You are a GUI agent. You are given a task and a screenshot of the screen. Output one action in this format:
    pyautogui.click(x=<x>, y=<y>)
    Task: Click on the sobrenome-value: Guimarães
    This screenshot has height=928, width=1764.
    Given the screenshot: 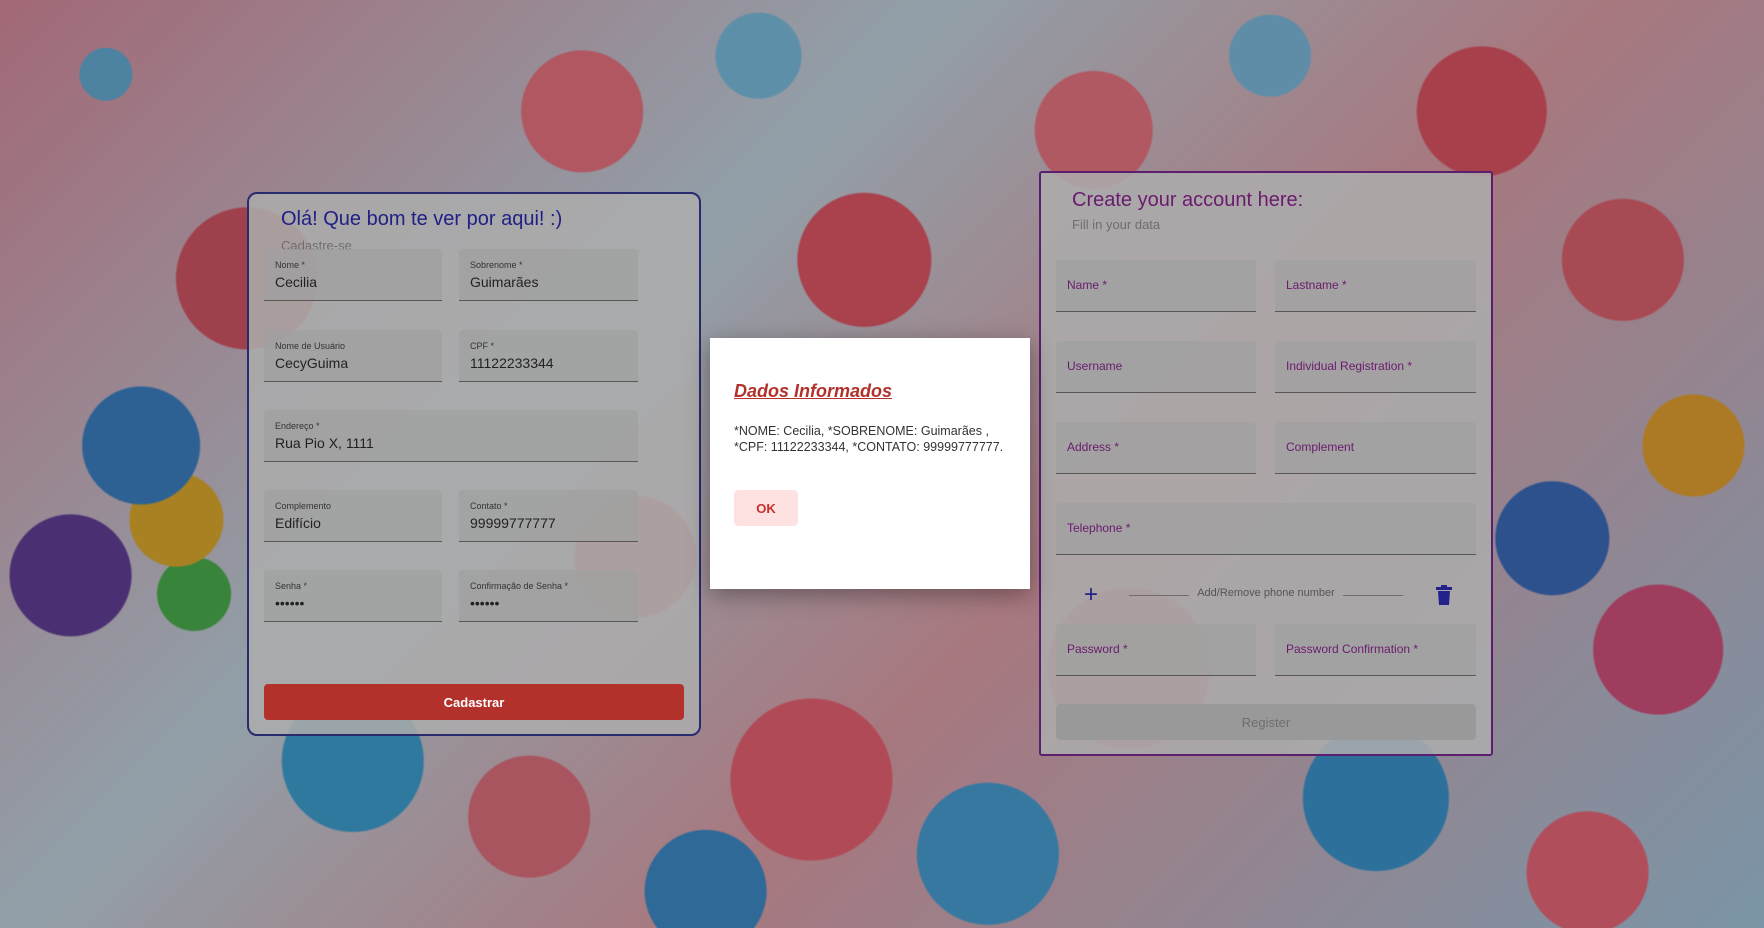 What is the action you would take?
    pyautogui.click(x=504, y=282)
    